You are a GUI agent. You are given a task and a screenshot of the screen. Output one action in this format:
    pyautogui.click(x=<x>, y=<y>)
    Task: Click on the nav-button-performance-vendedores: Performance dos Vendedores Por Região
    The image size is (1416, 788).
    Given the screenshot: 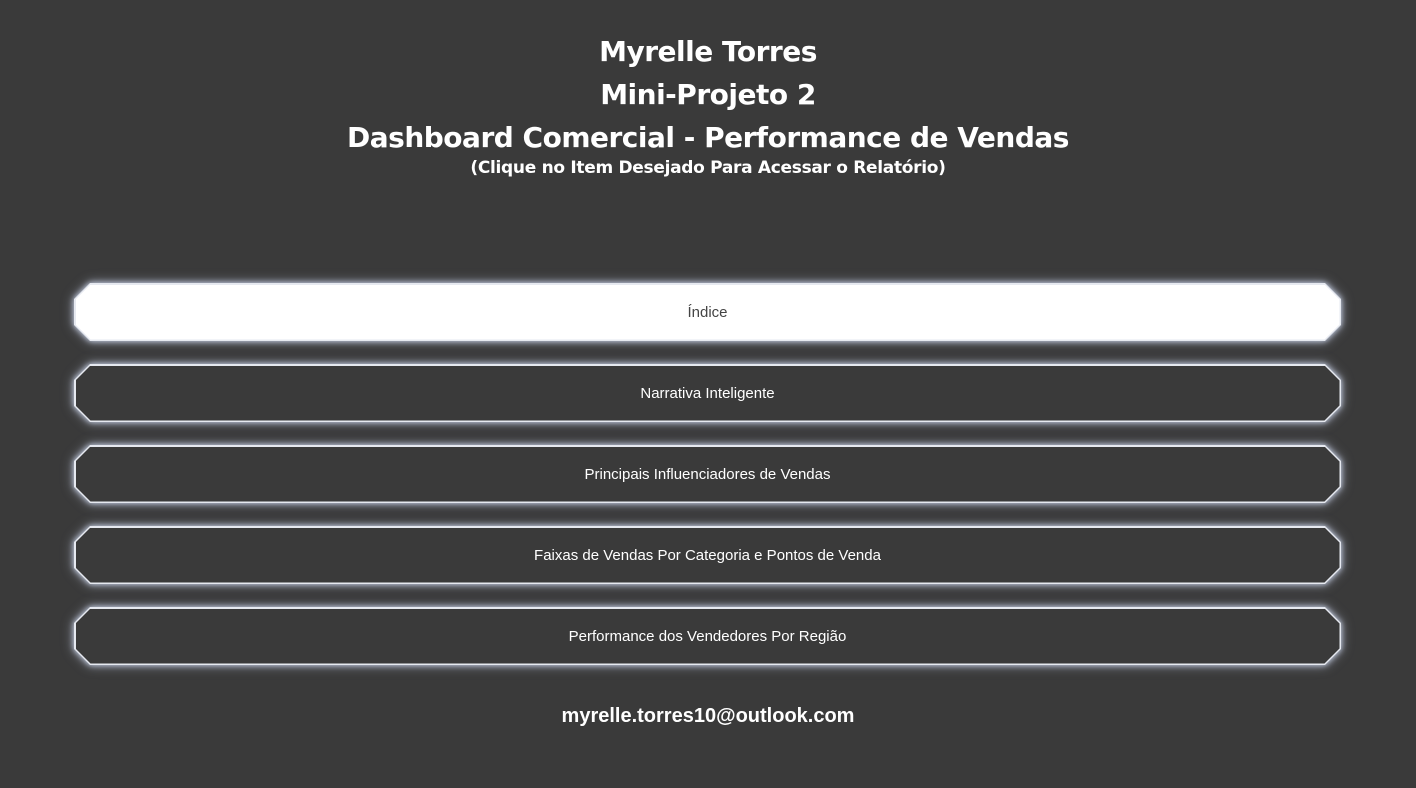 What is the action you would take?
    pyautogui.click(x=707, y=636)
    